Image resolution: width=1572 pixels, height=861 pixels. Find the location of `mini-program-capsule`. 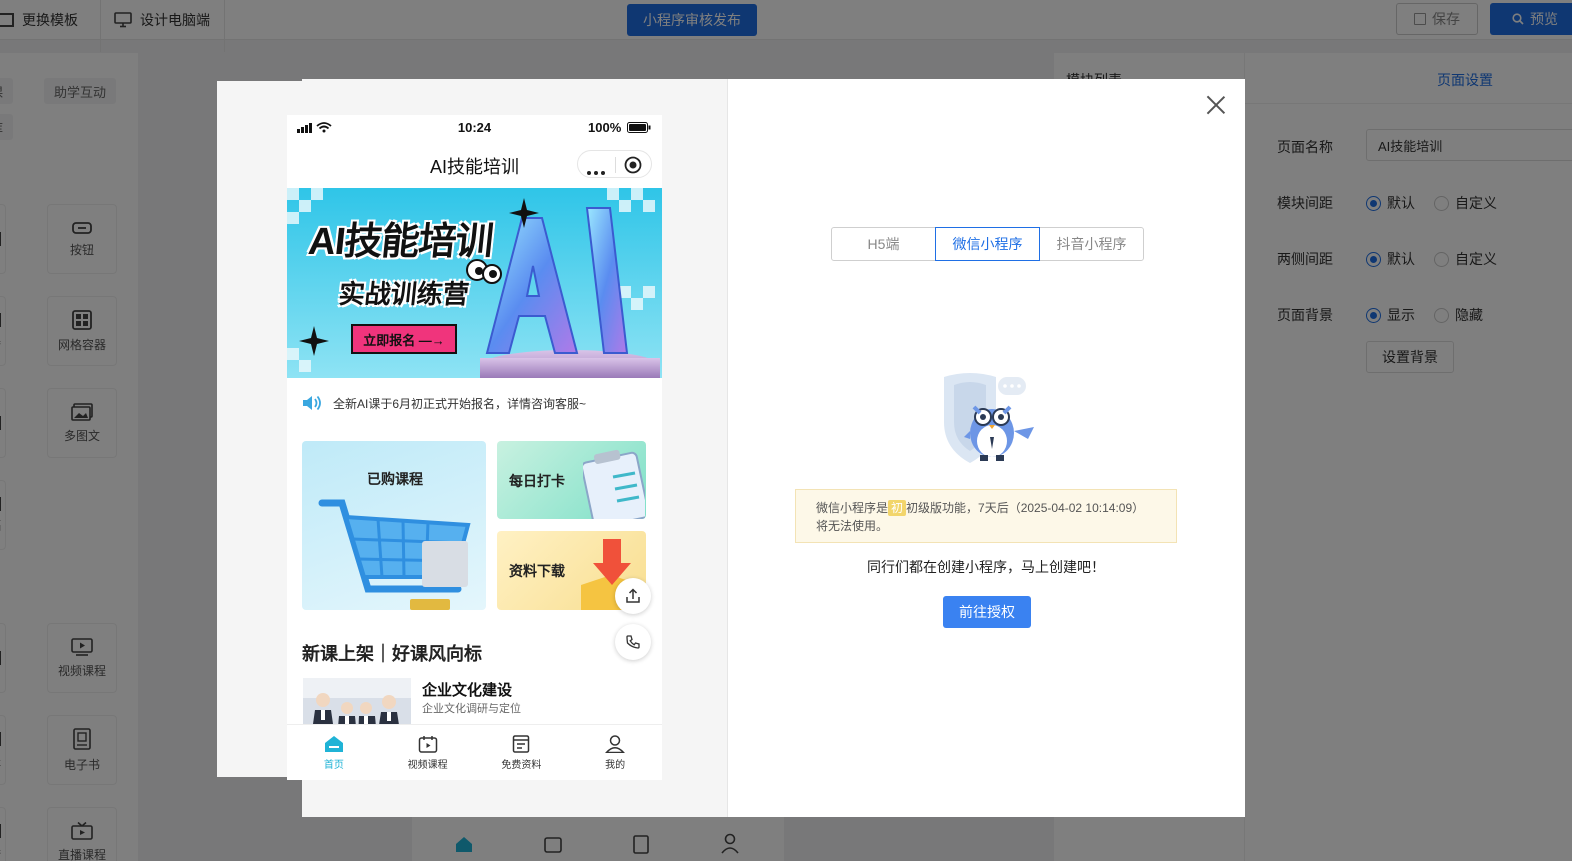

mini-program-capsule is located at coordinates (614, 164).